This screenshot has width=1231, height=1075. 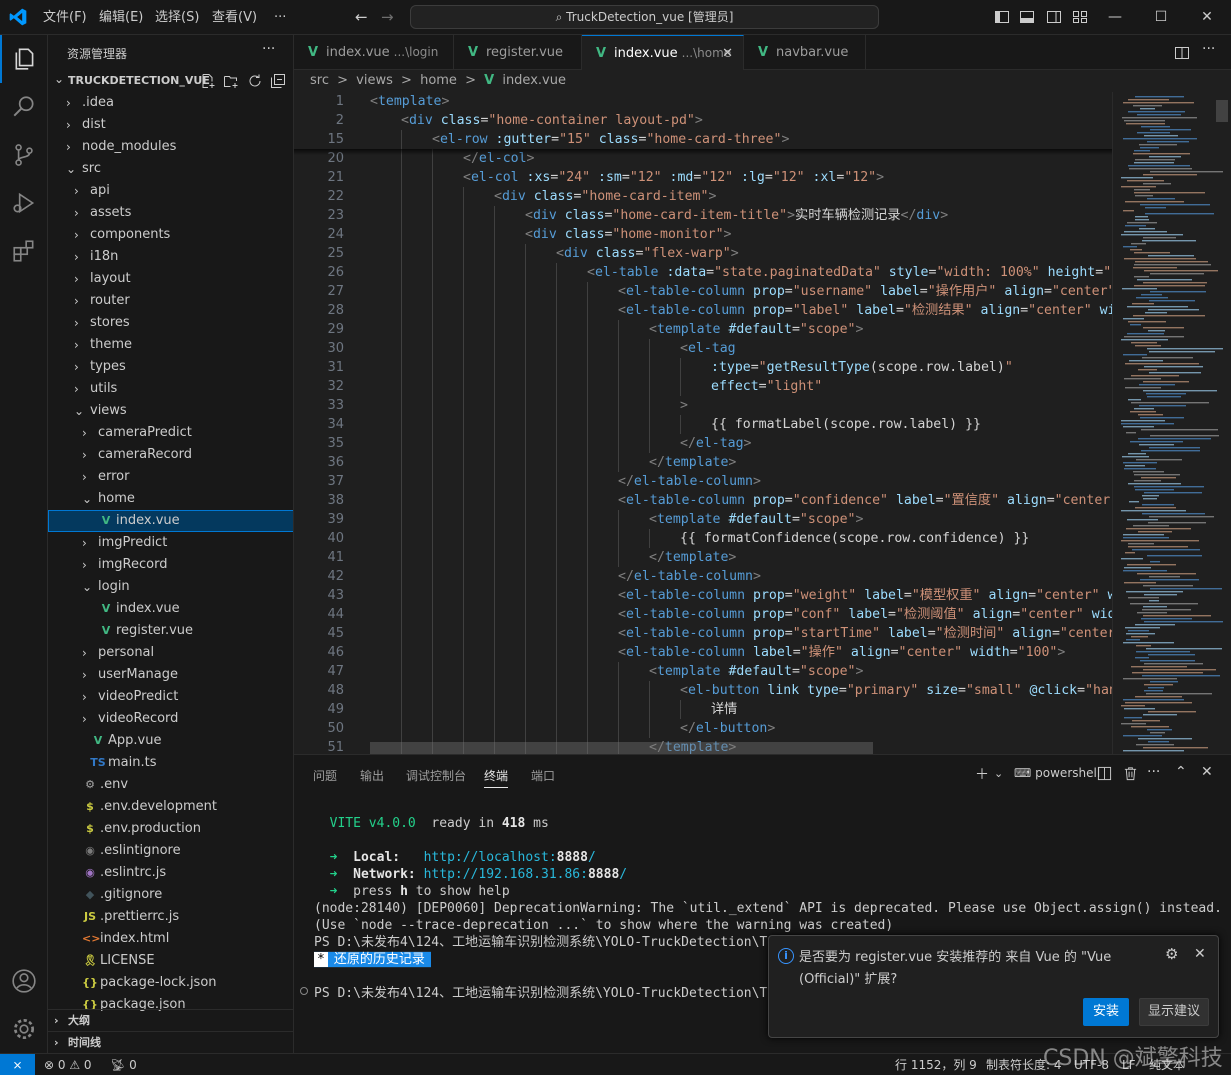 I want to click on run-debug-icon, so click(x=24, y=203).